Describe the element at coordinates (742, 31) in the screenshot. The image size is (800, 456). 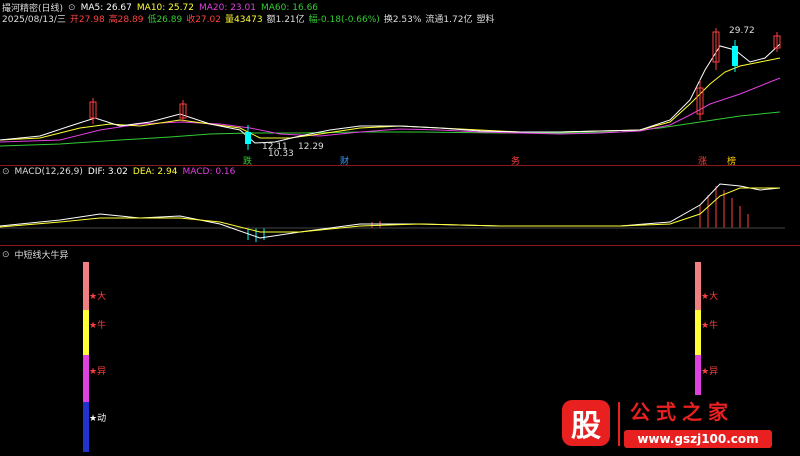
I see `high-price-label: 29.72` at that location.